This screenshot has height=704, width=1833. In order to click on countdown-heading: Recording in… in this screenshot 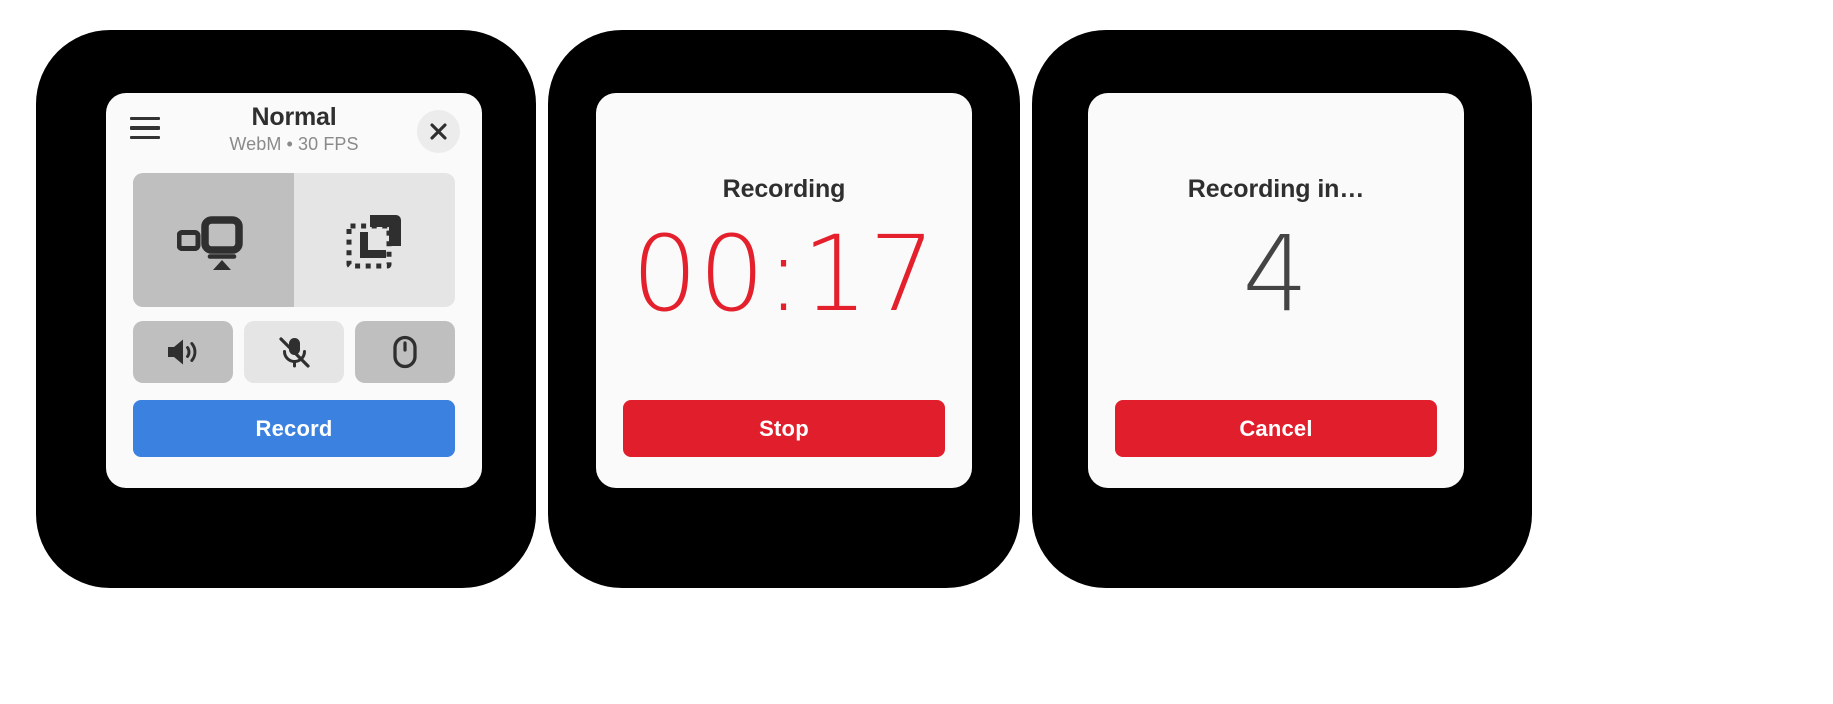, I will do `click(1276, 189)`.